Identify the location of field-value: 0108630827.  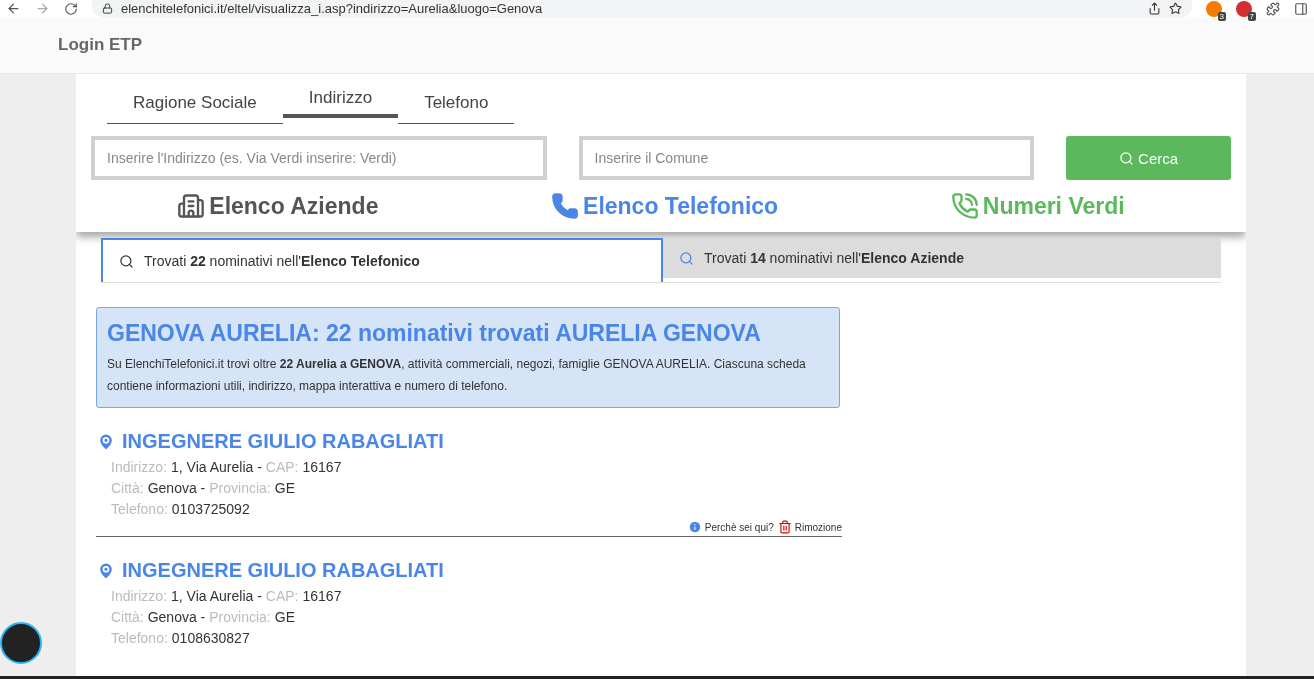
(210, 638).